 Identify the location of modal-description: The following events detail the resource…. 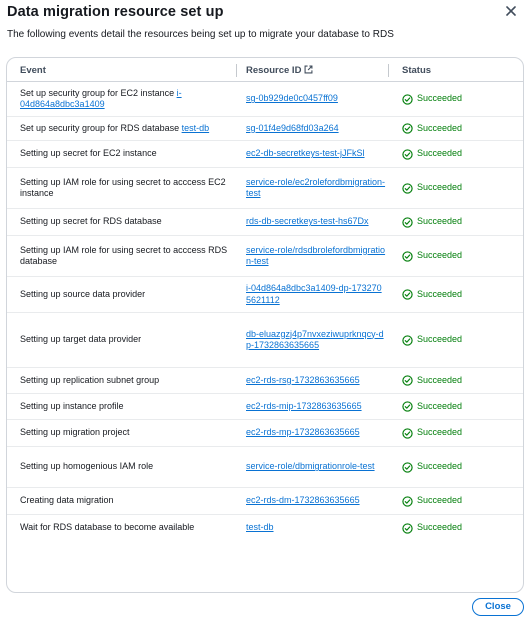
(200, 34).